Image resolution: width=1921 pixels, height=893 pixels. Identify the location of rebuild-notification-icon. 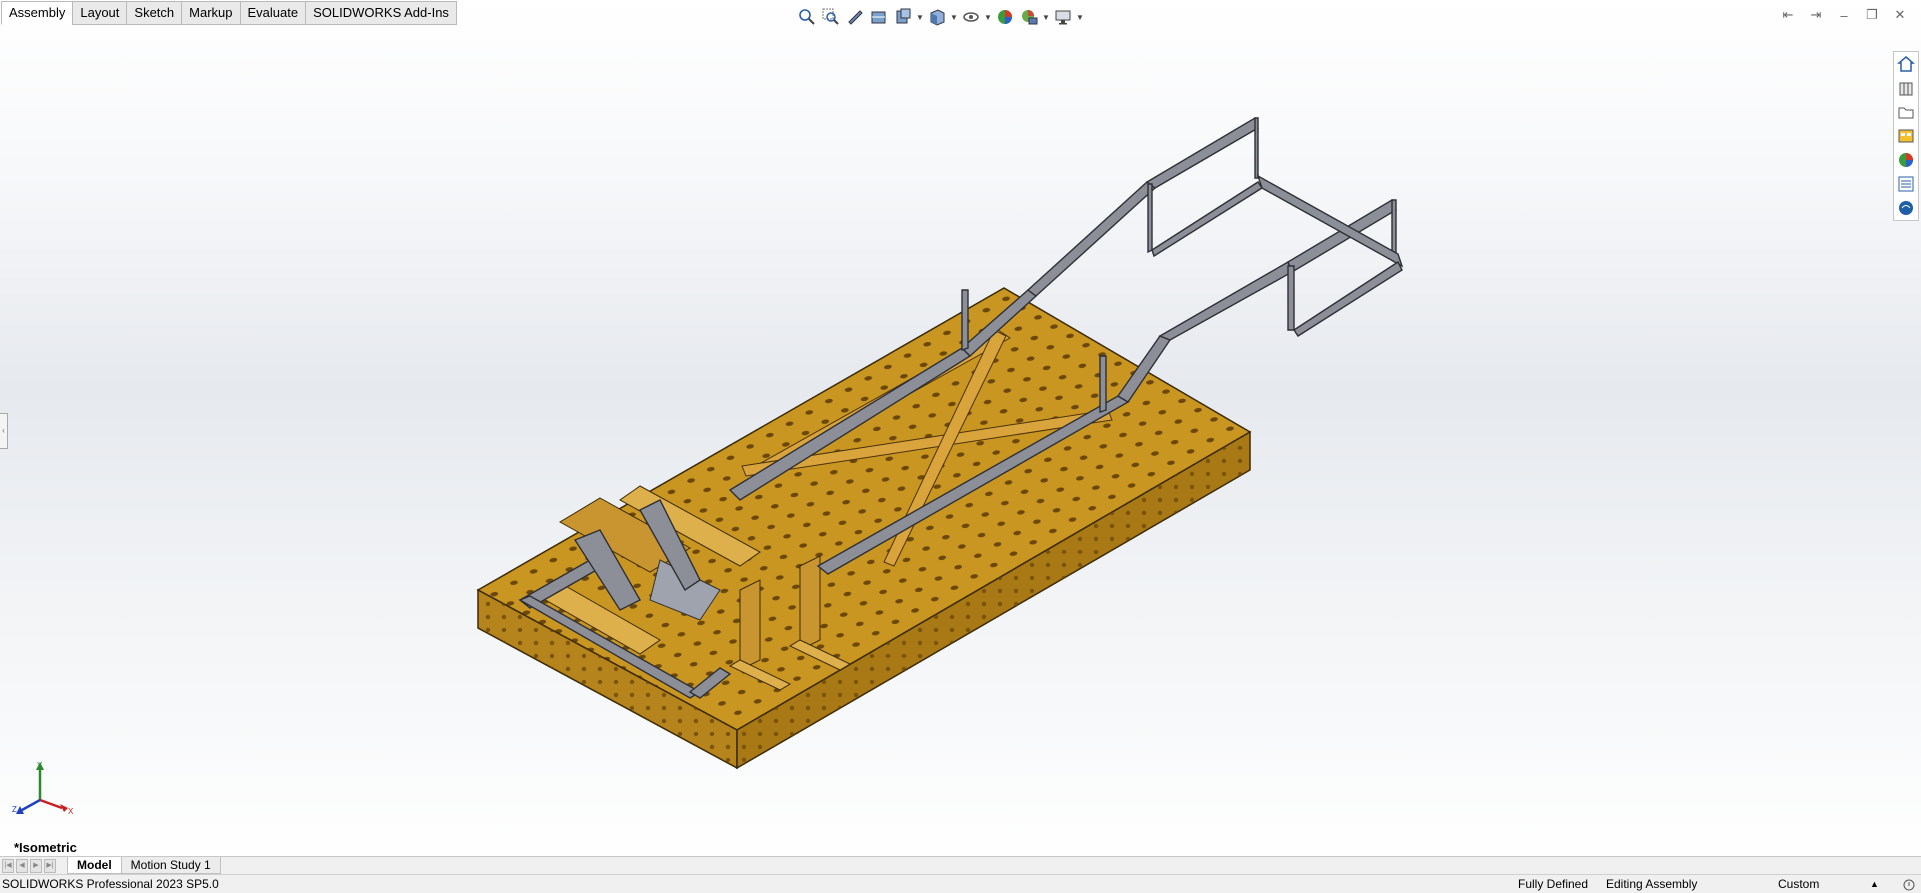
(1909, 884).